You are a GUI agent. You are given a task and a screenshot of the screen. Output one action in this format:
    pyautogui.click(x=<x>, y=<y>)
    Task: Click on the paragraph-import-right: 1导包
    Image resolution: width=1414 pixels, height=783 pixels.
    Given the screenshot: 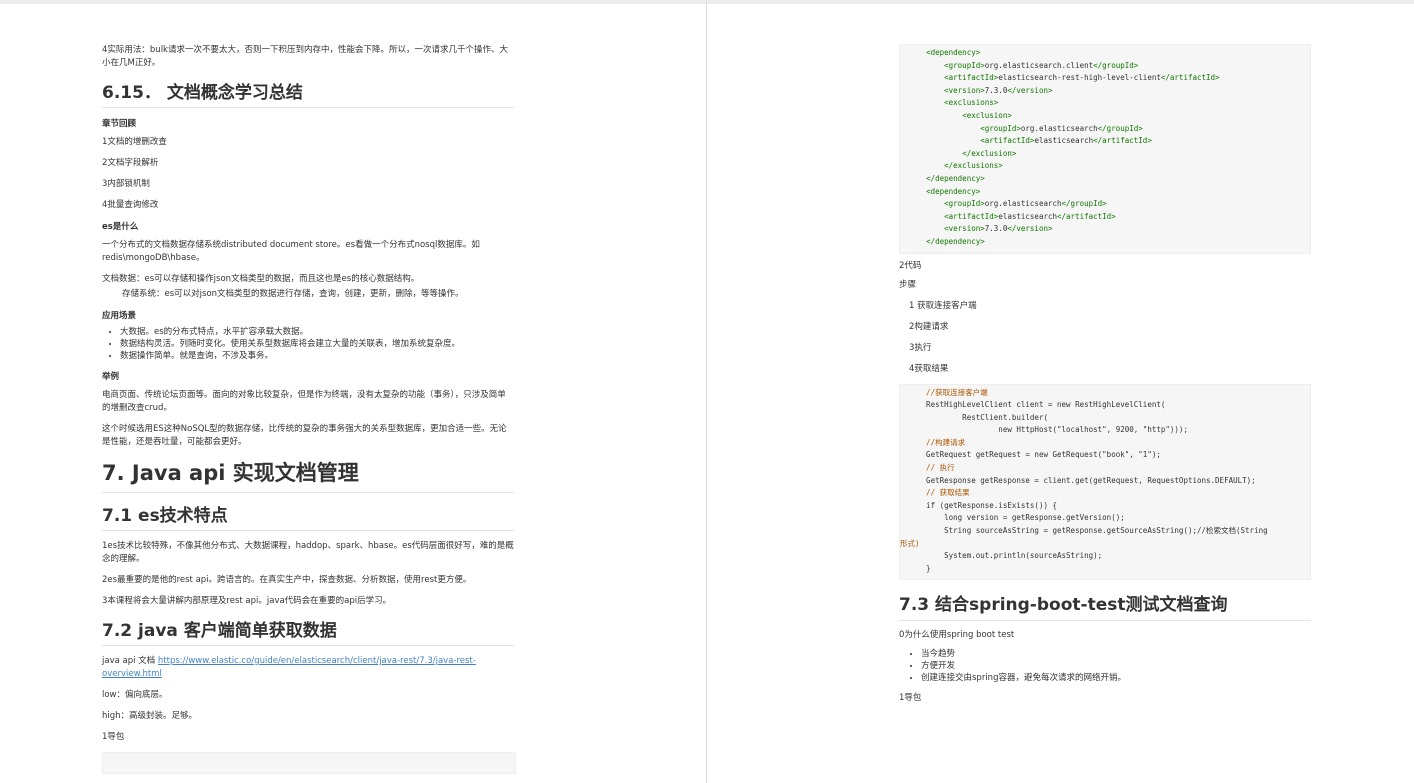 What is the action you would take?
    pyautogui.click(x=910, y=698)
    